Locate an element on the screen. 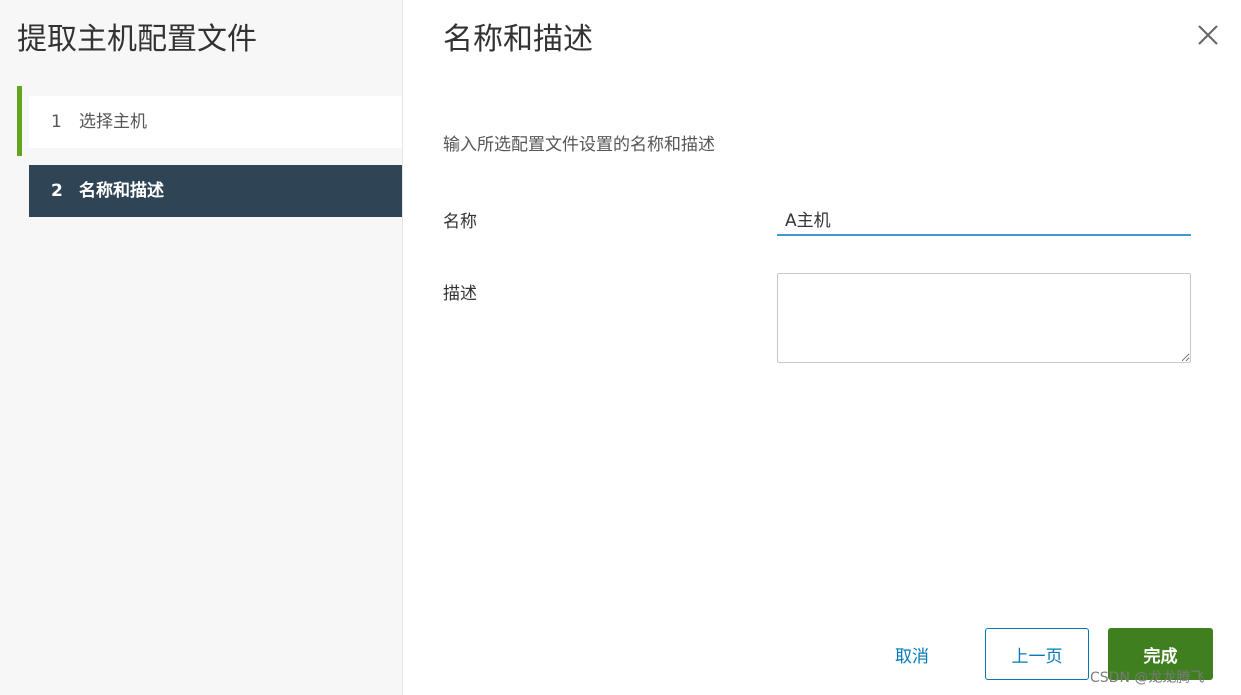 The width and height of the screenshot is (1241, 695). step-completed-indicator is located at coordinates (19, 121).